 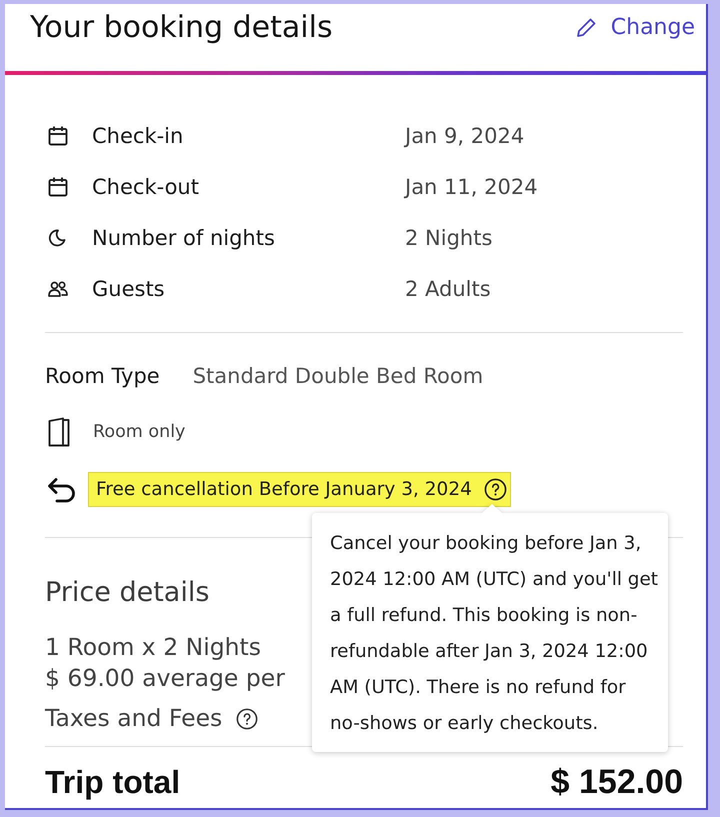 I want to click on moon-icon, so click(x=57, y=237).